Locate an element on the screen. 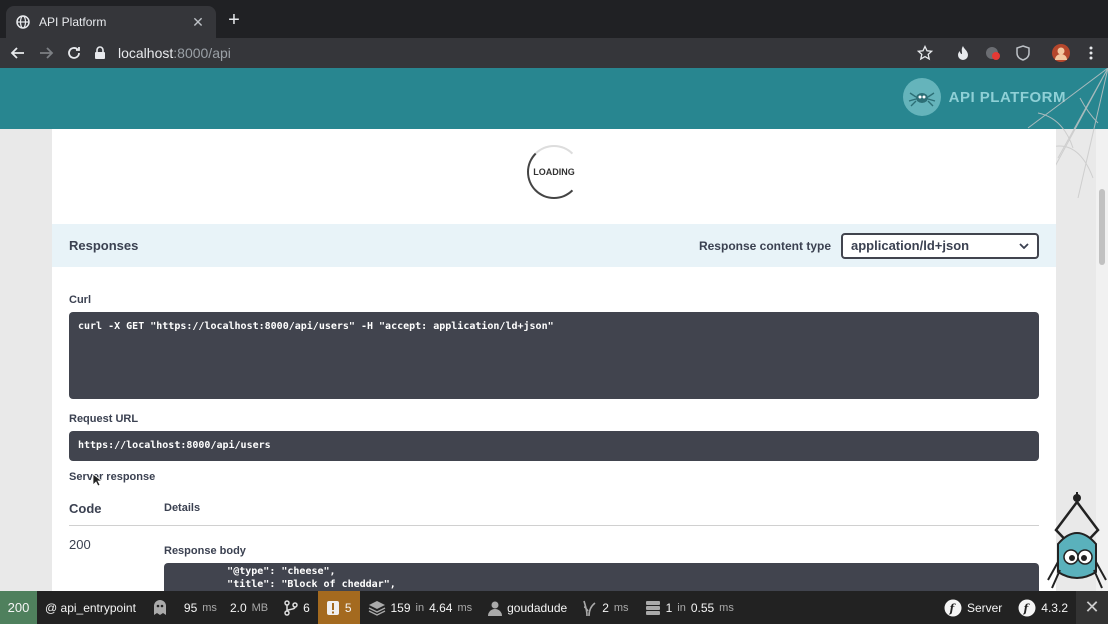 The image size is (1108, 624). time-unit: ms is located at coordinates (209, 607).